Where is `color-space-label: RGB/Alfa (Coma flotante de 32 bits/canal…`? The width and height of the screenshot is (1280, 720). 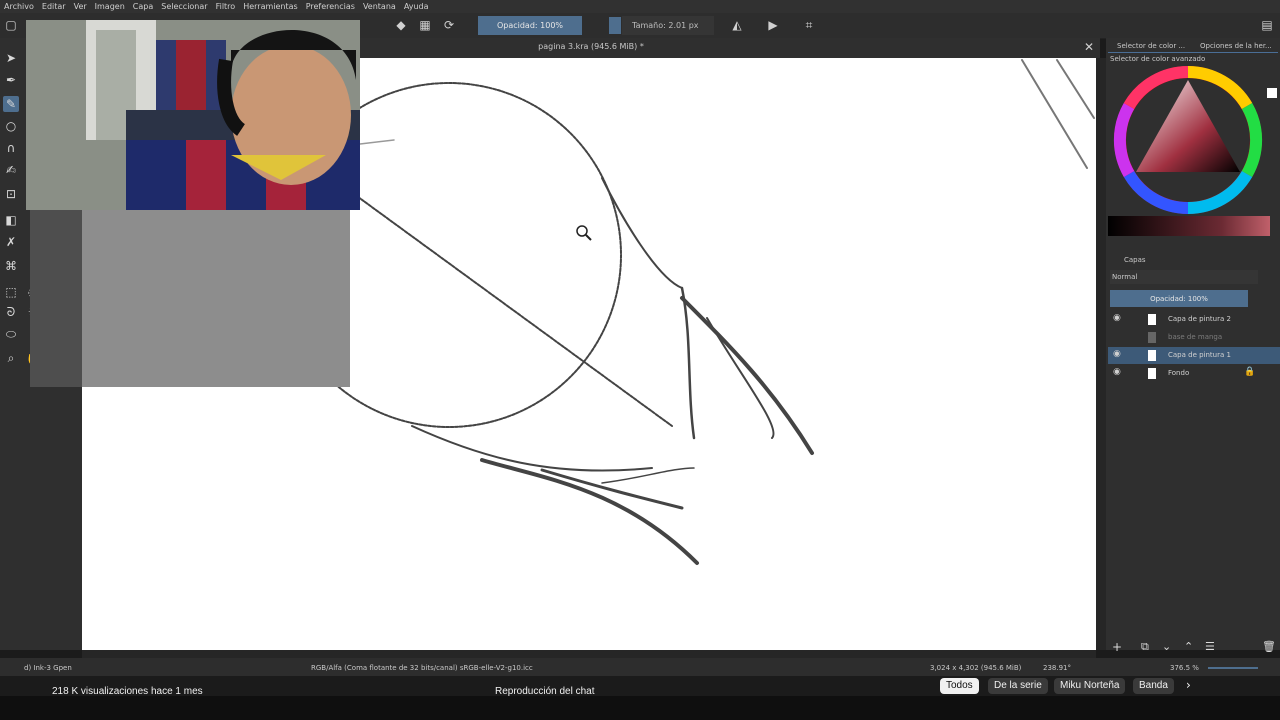
color-space-label: RGB/Alfa (Coma flotante de 32 bits/canal… is located at coordinates (422, 668).